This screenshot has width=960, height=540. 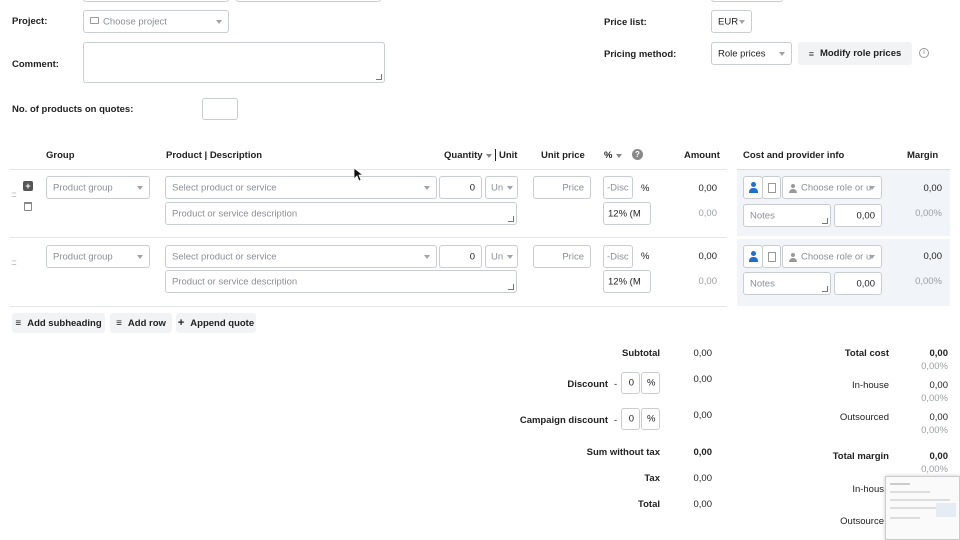 What do you see at coordinates (220, 109) in the screenshot?
I see `products-on-quotes-input` at bounding box center [220, 109].